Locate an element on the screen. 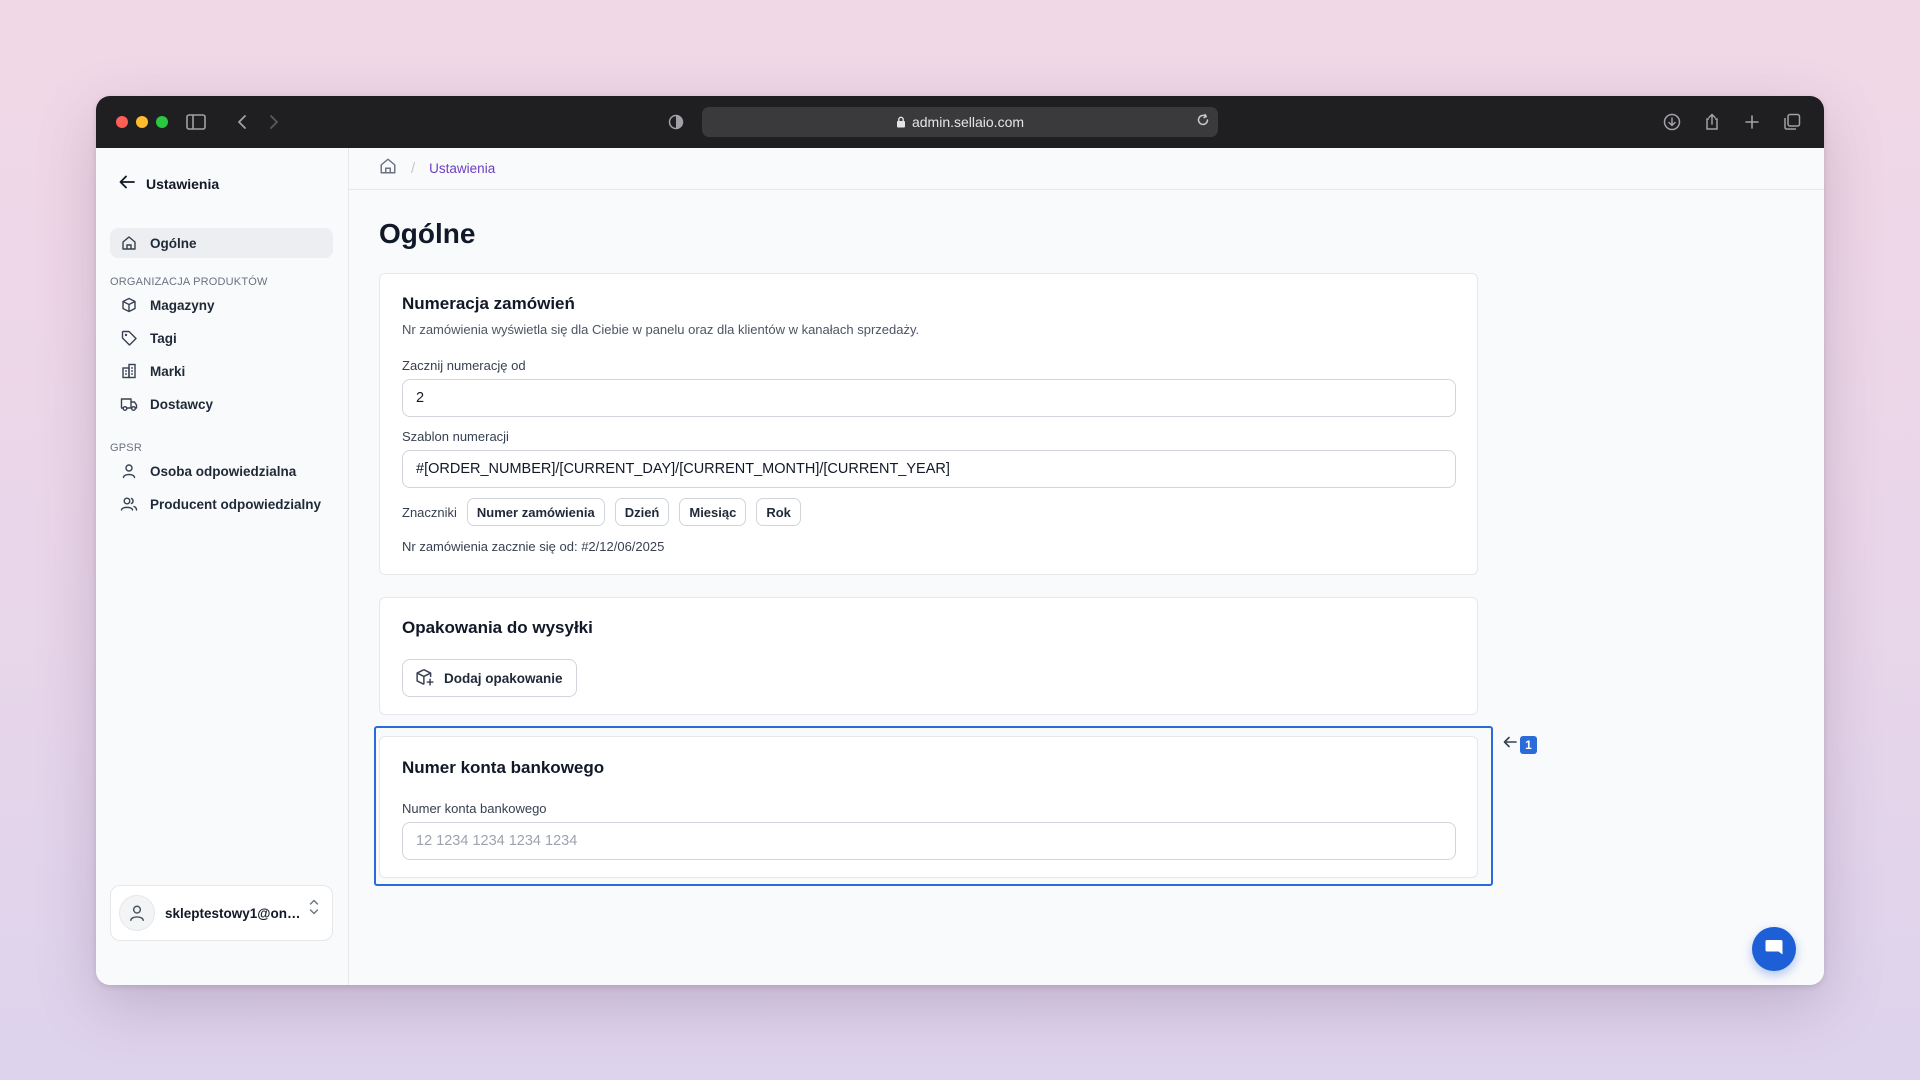  users-icon is located at coordinates (129, 504).